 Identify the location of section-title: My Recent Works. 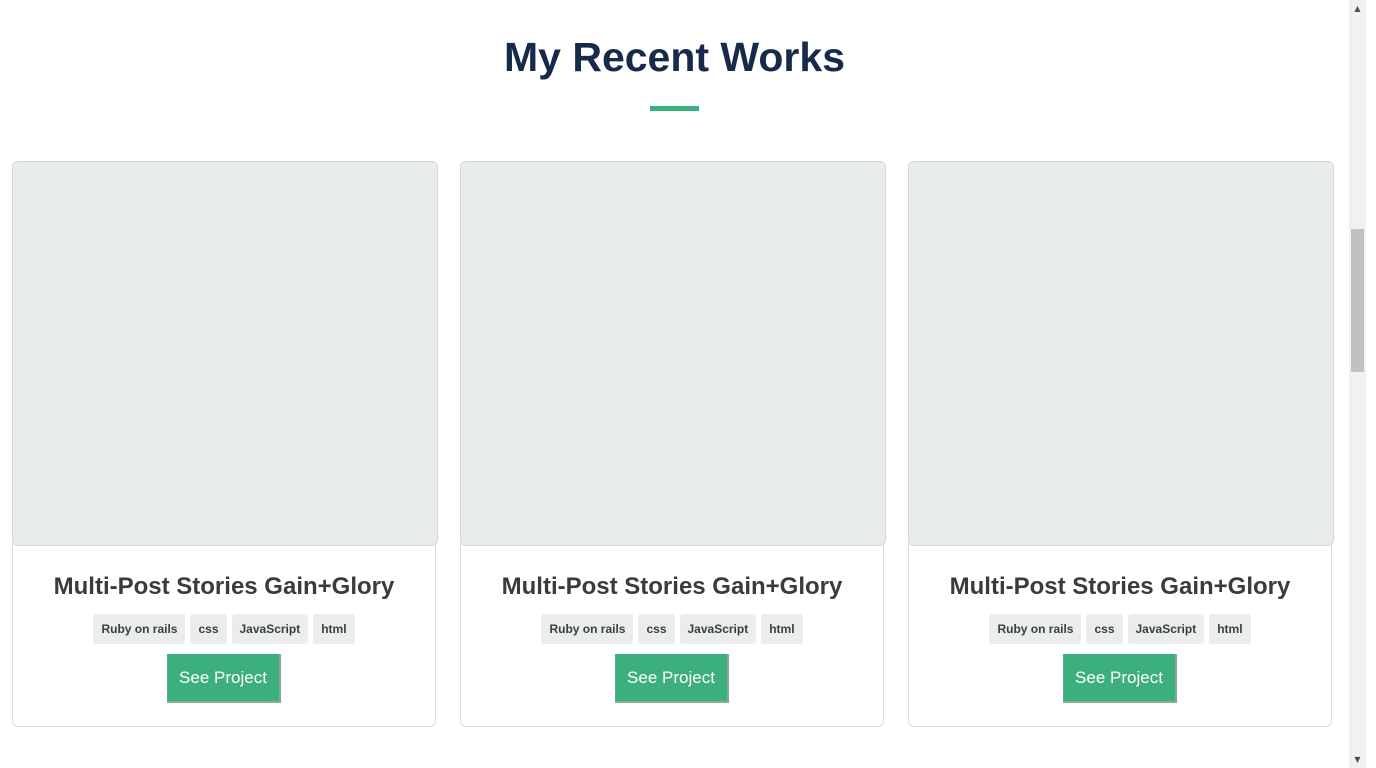
(674, 57).